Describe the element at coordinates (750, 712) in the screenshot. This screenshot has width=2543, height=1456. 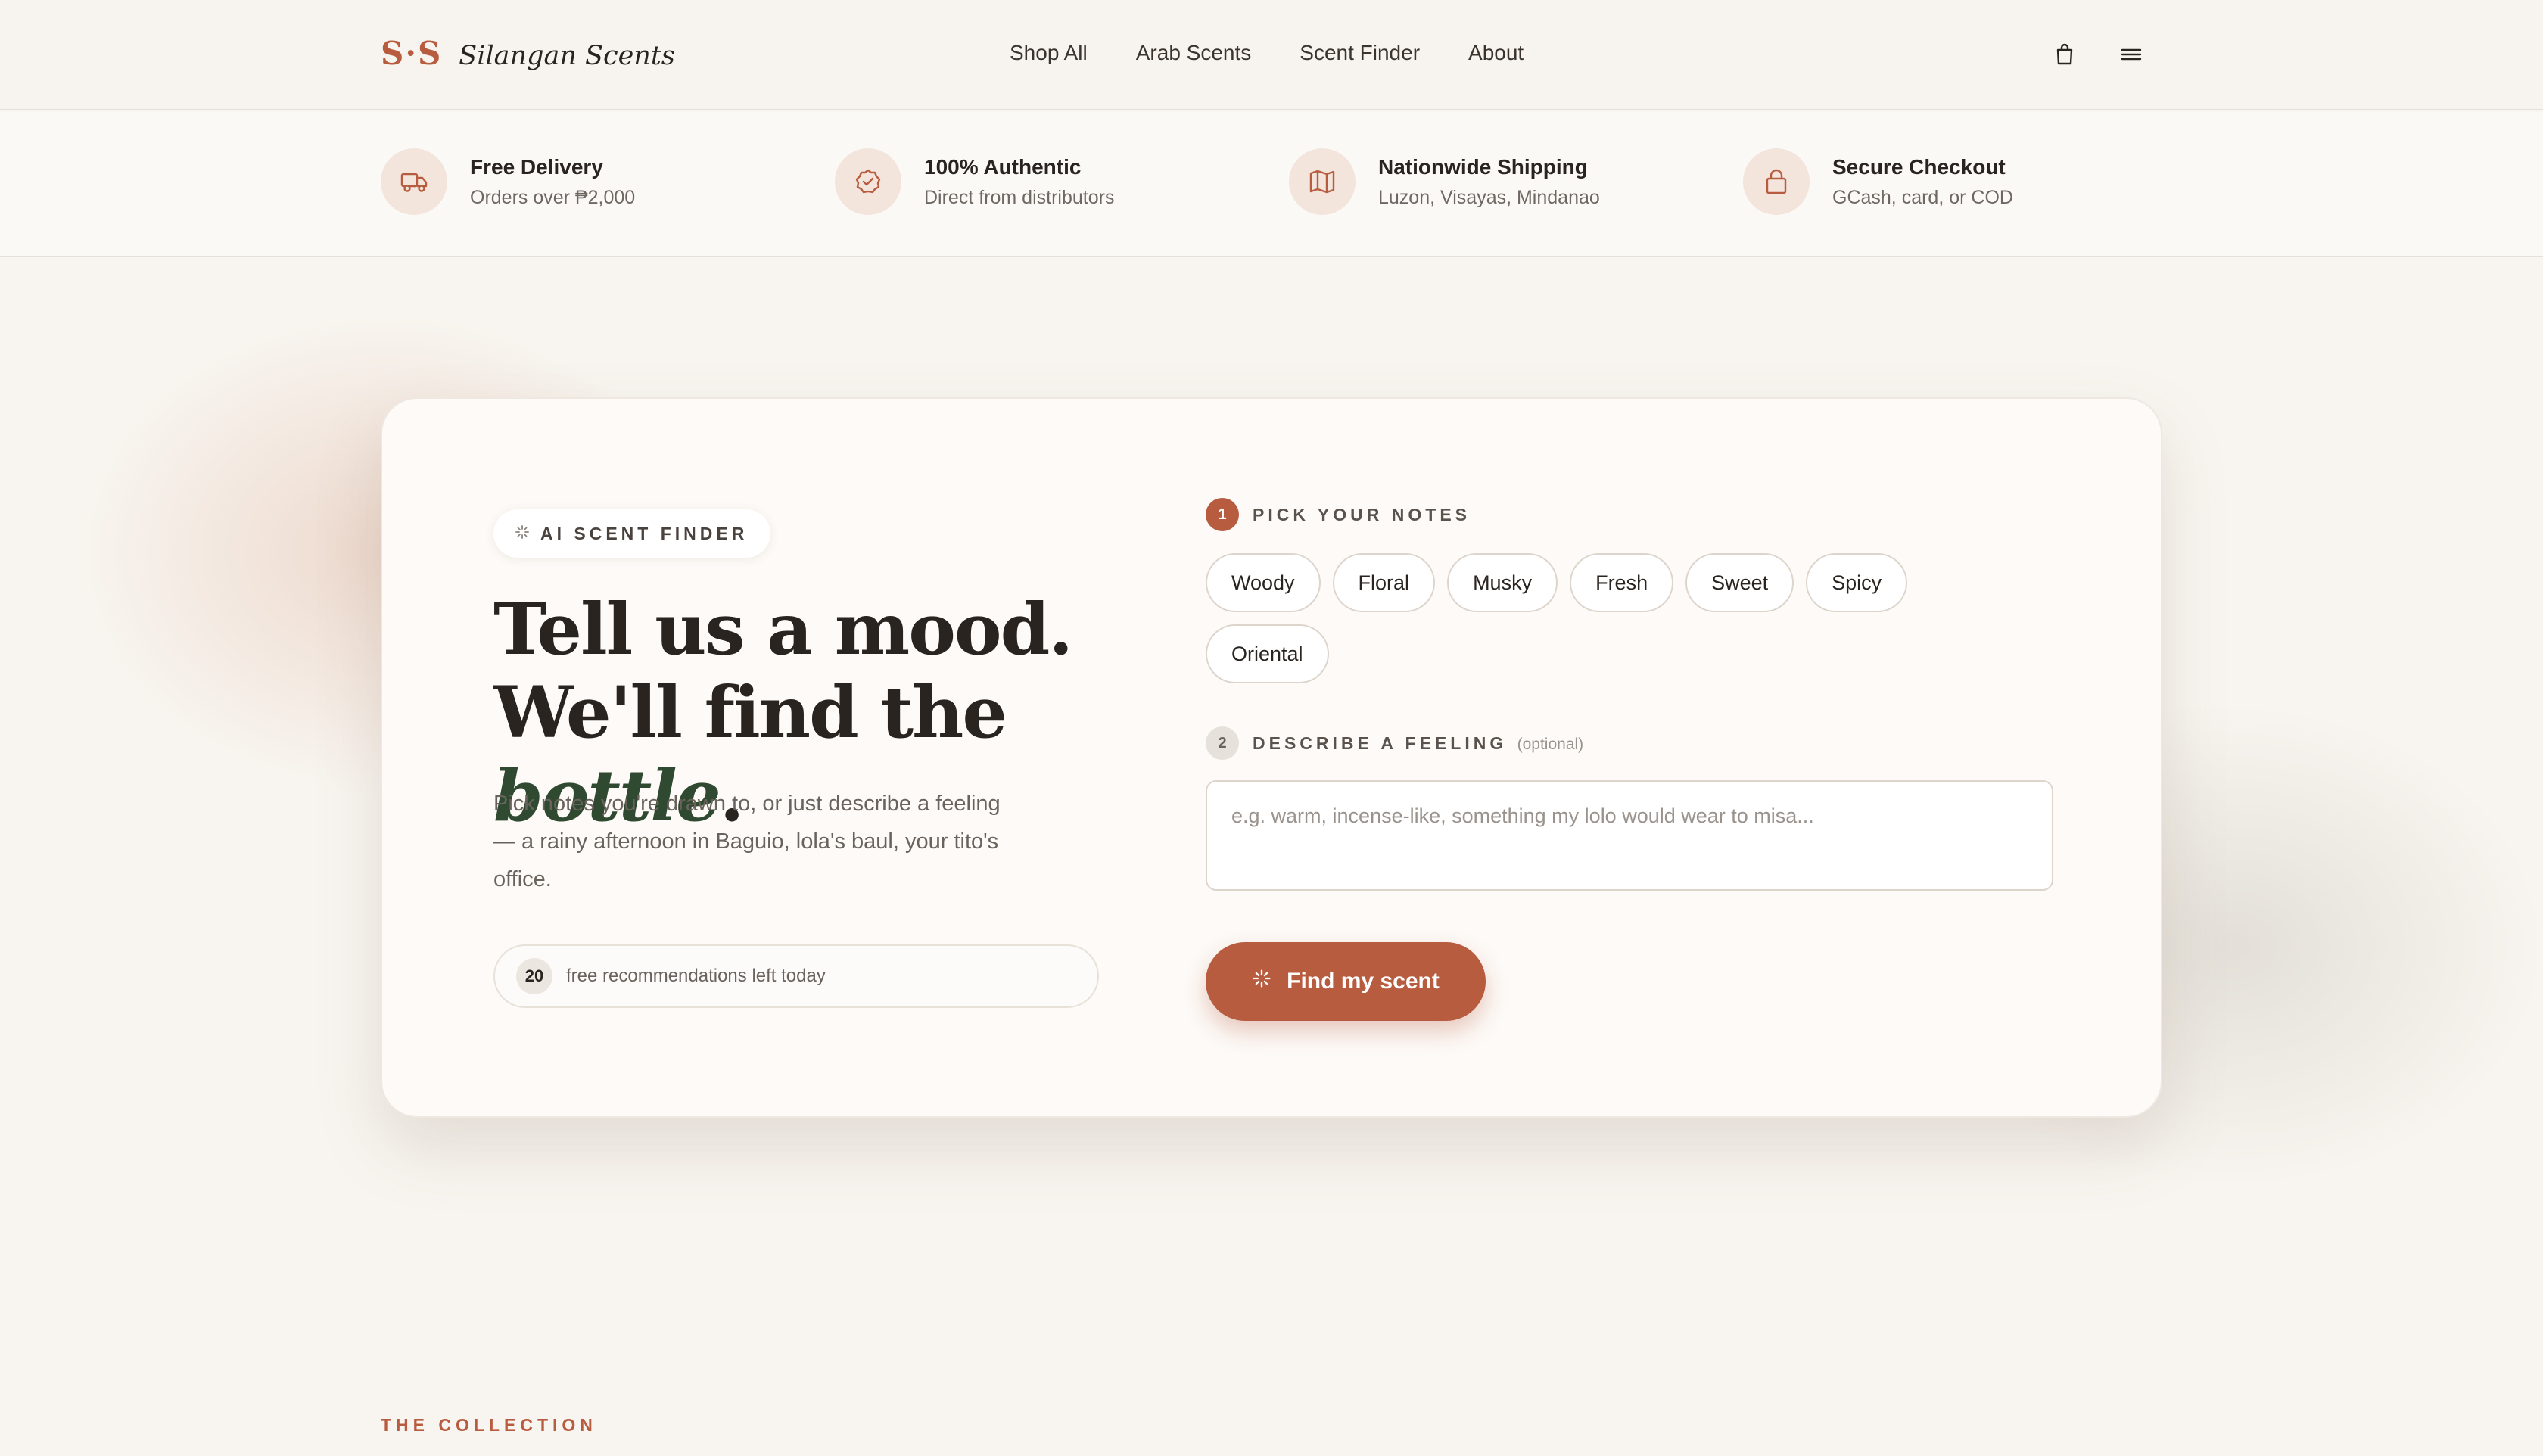
I see `headline-line-2: We'll find the` at that location.